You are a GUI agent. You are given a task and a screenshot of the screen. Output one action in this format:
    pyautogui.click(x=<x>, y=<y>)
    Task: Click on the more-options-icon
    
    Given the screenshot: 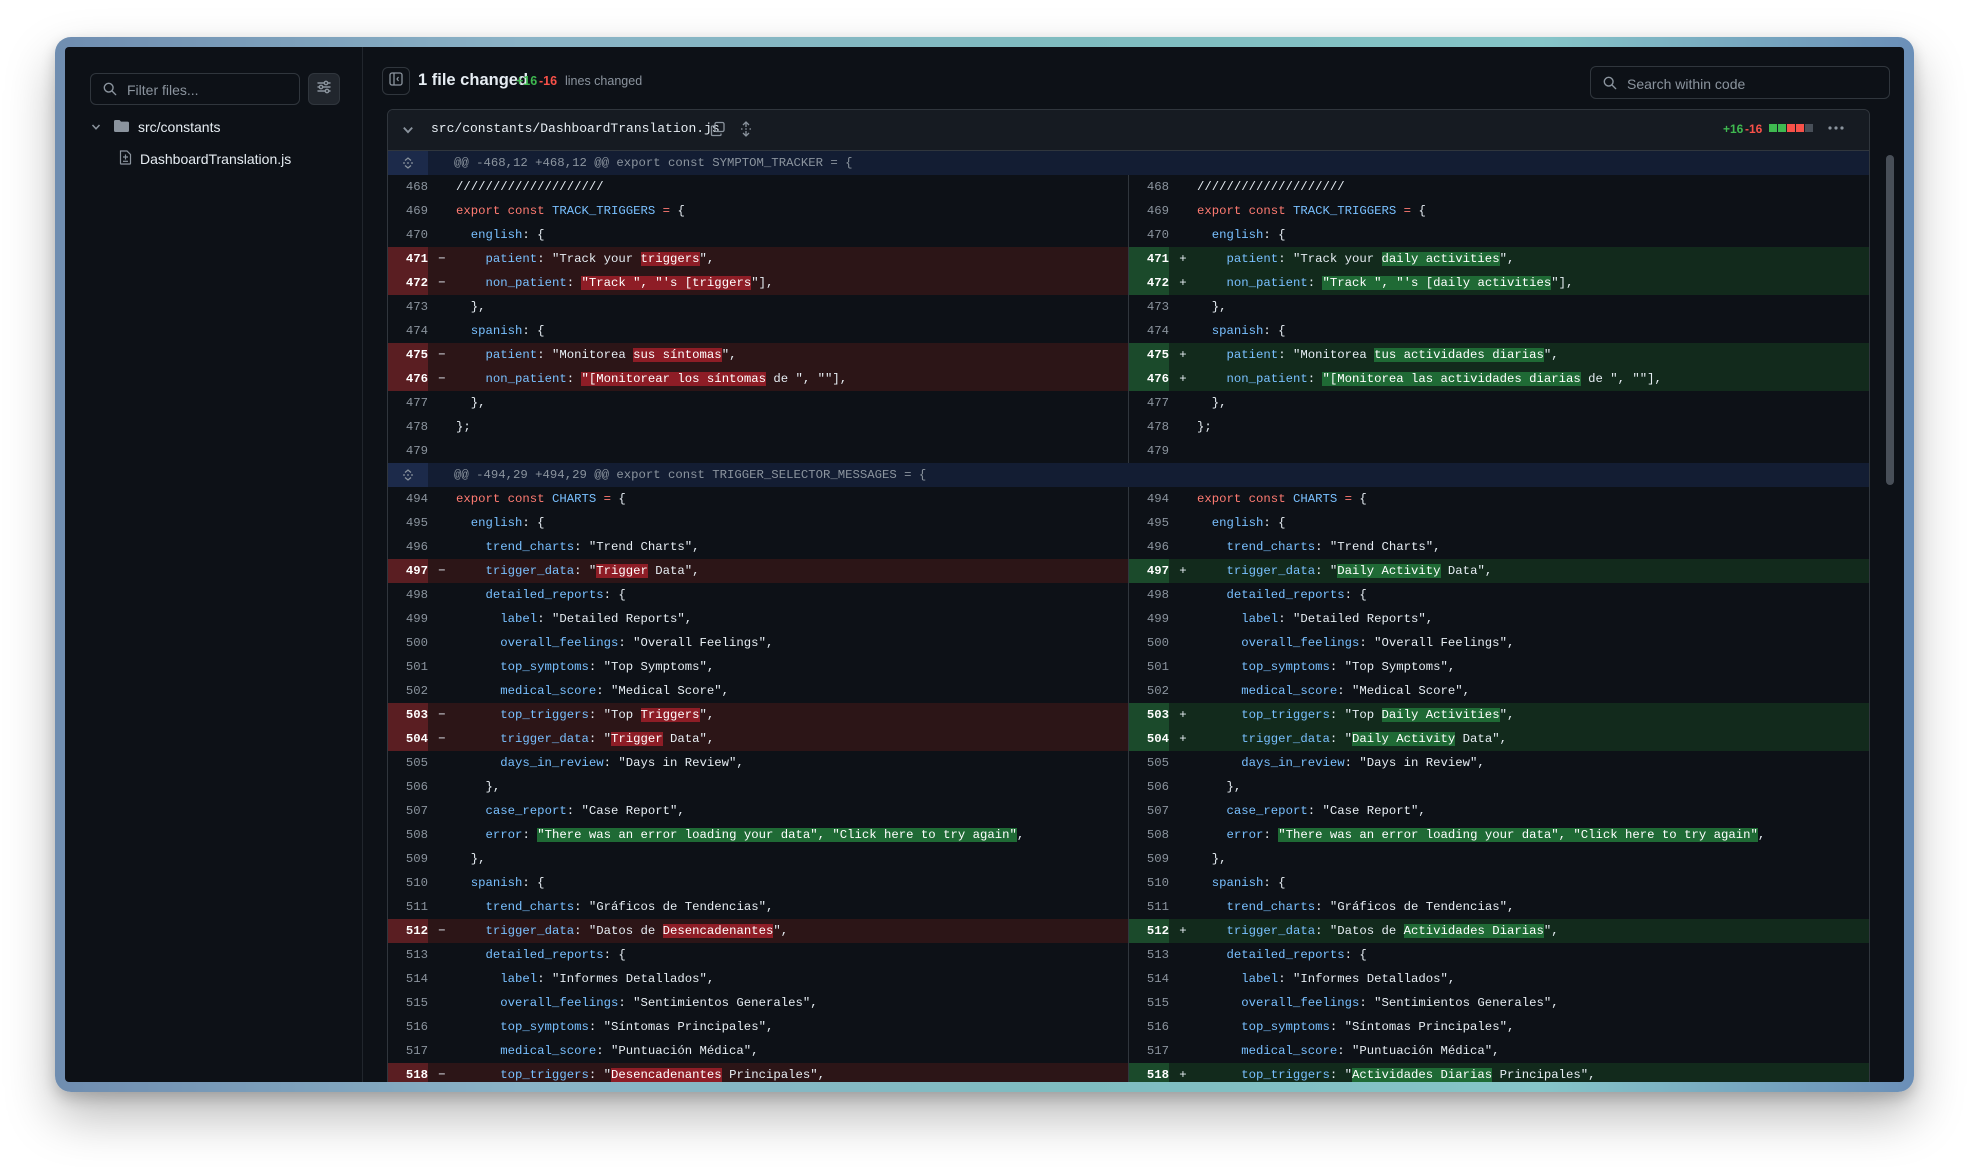 What is the action you would take?
    pyautogui.click(x=1836, y=130)
    